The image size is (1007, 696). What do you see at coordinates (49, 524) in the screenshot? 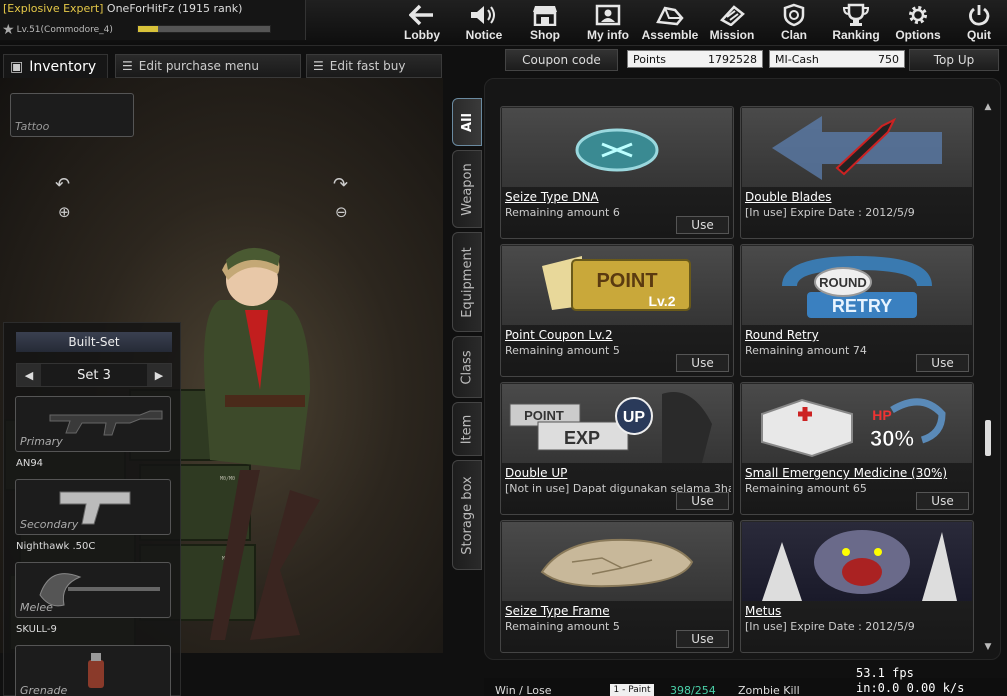
I see `slot-type: Secondary` at bounding box center [49, 524].